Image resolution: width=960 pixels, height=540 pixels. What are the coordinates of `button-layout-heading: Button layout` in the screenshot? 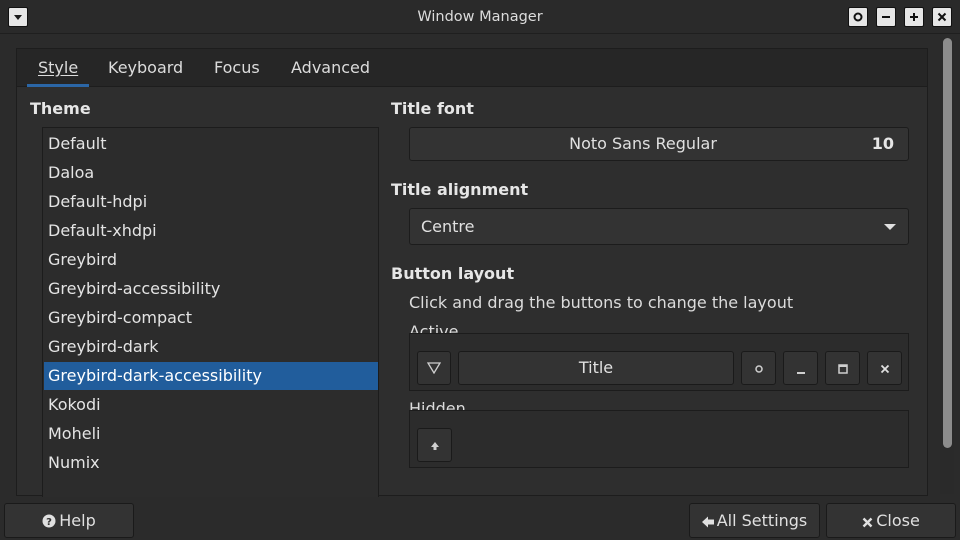 It's located at (453, 273).